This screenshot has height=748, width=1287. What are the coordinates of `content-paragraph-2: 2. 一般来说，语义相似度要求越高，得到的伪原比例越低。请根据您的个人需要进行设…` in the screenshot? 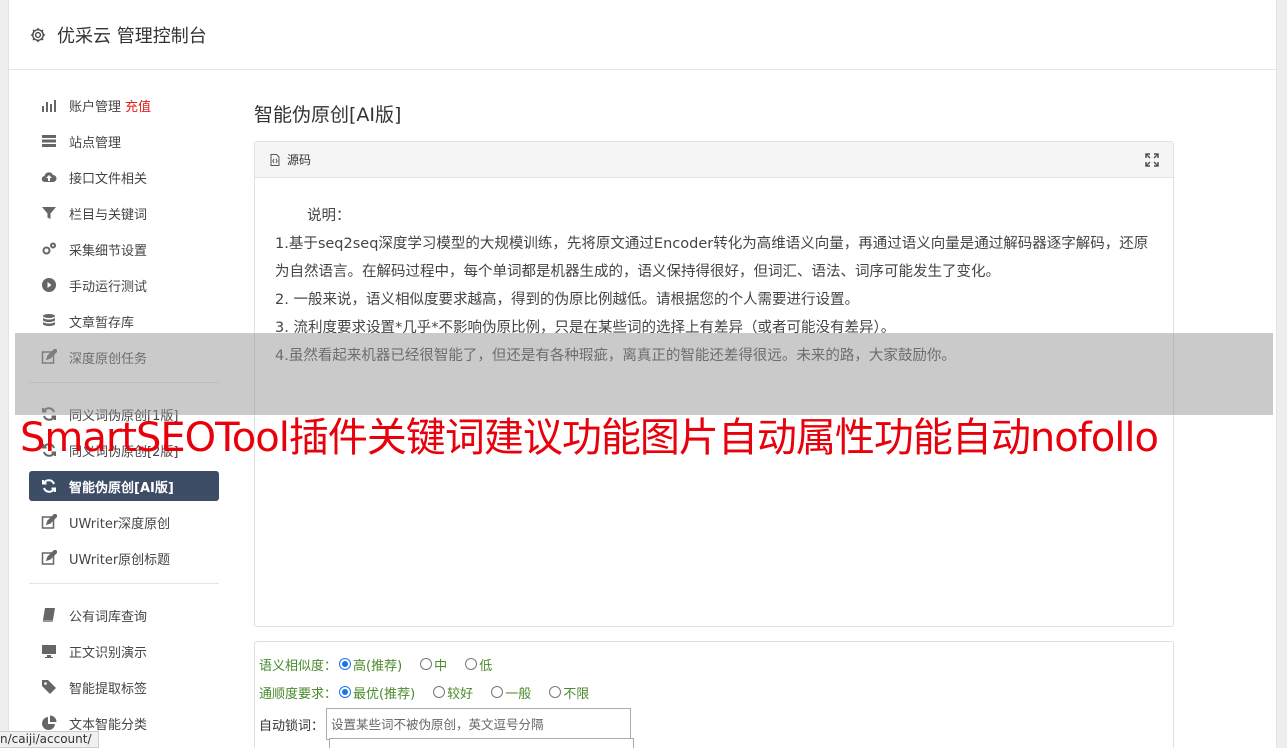 It's located at (567, 300).